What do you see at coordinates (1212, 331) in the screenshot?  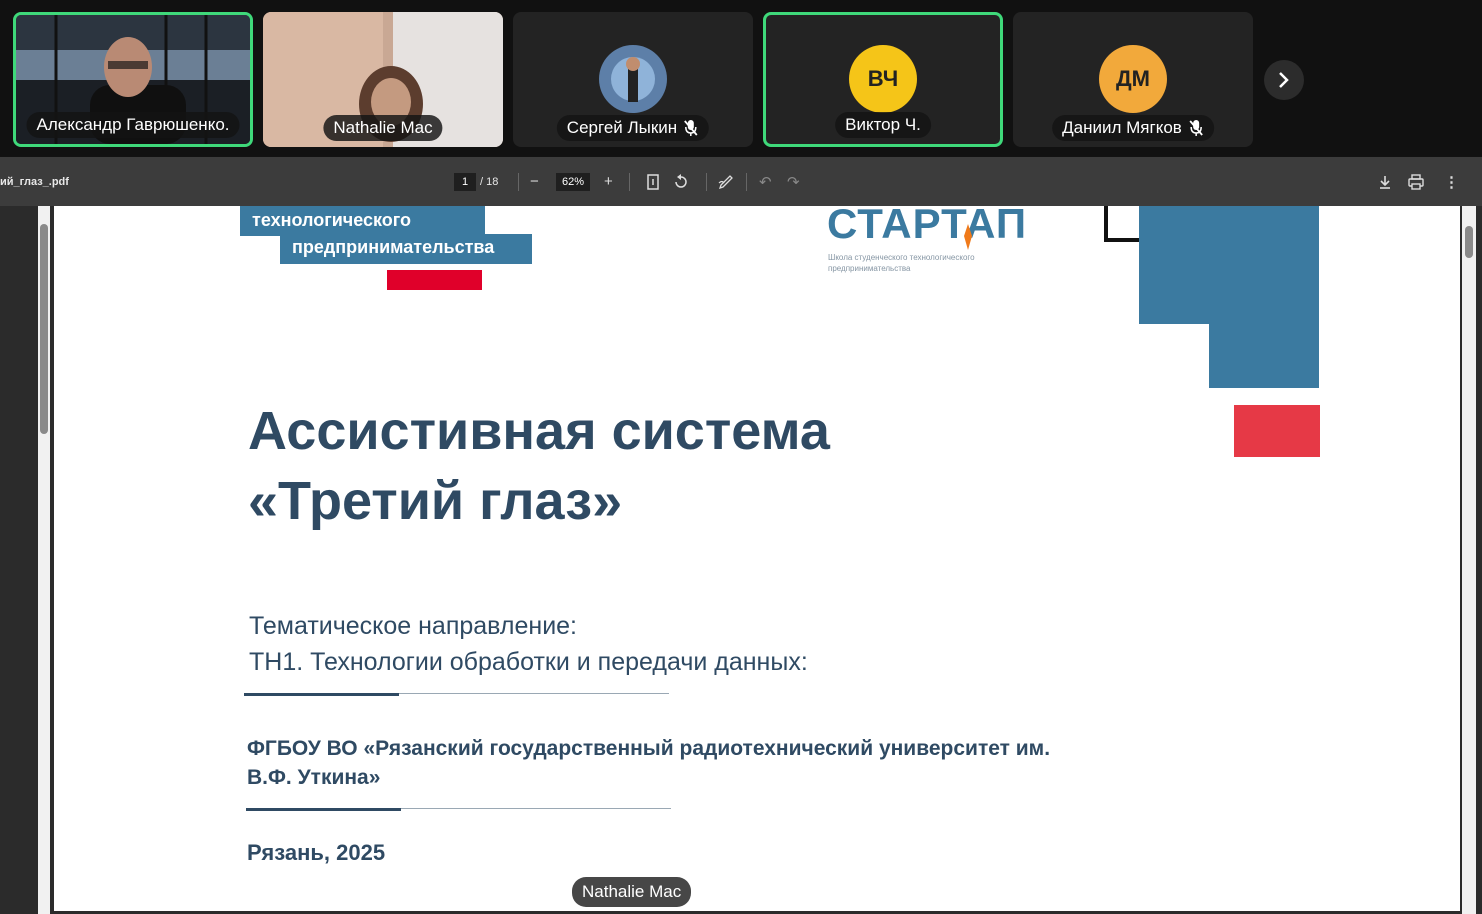 I see `decorative-shapes` at bounding box center [1212, 331].